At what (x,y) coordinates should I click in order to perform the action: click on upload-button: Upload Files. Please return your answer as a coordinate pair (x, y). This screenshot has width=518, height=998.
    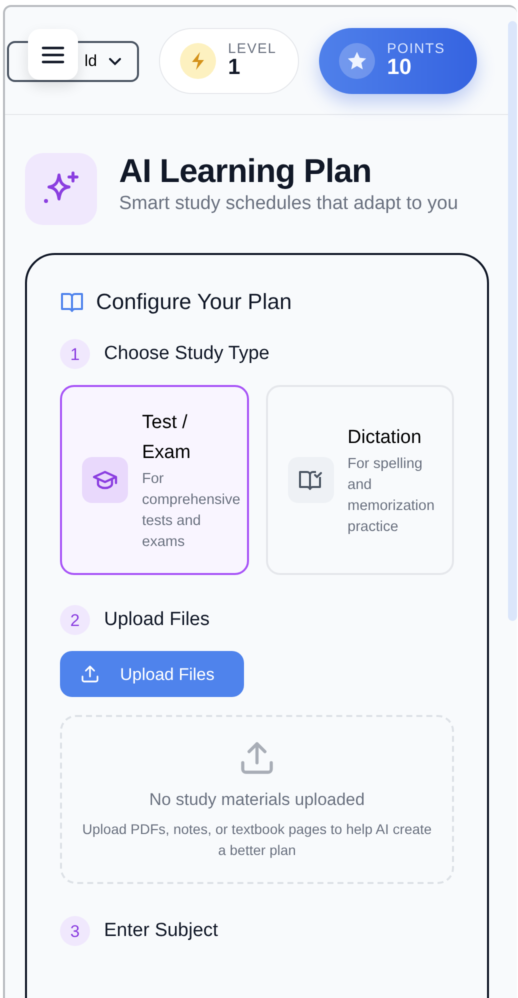
    Looking at the image, I should click on (152, 674).